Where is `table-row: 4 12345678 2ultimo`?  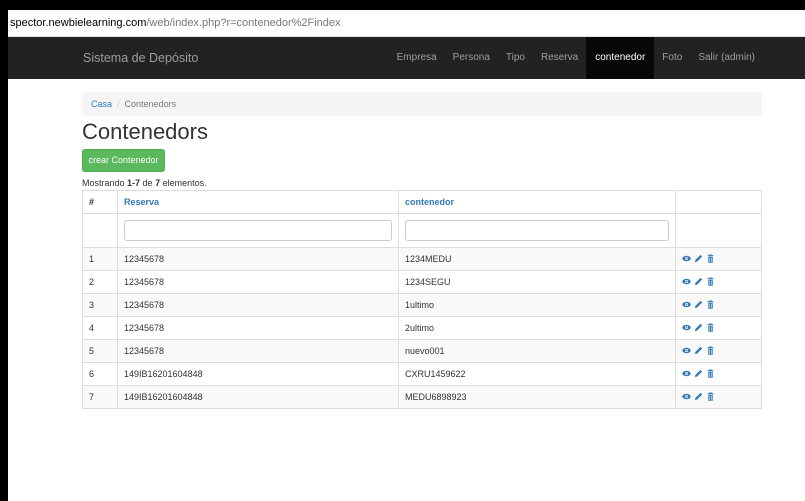 table-row: 4 12345678 2ultimo is located at coordinates (422, 328).